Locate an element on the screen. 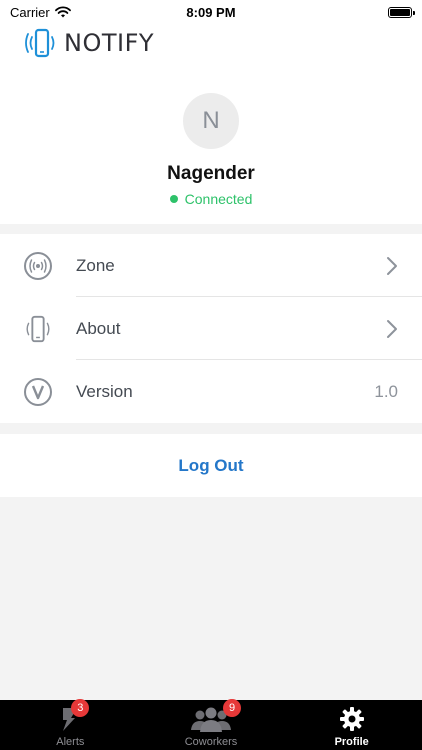  version-value: 1.0 is located at coordinates (386, 391).